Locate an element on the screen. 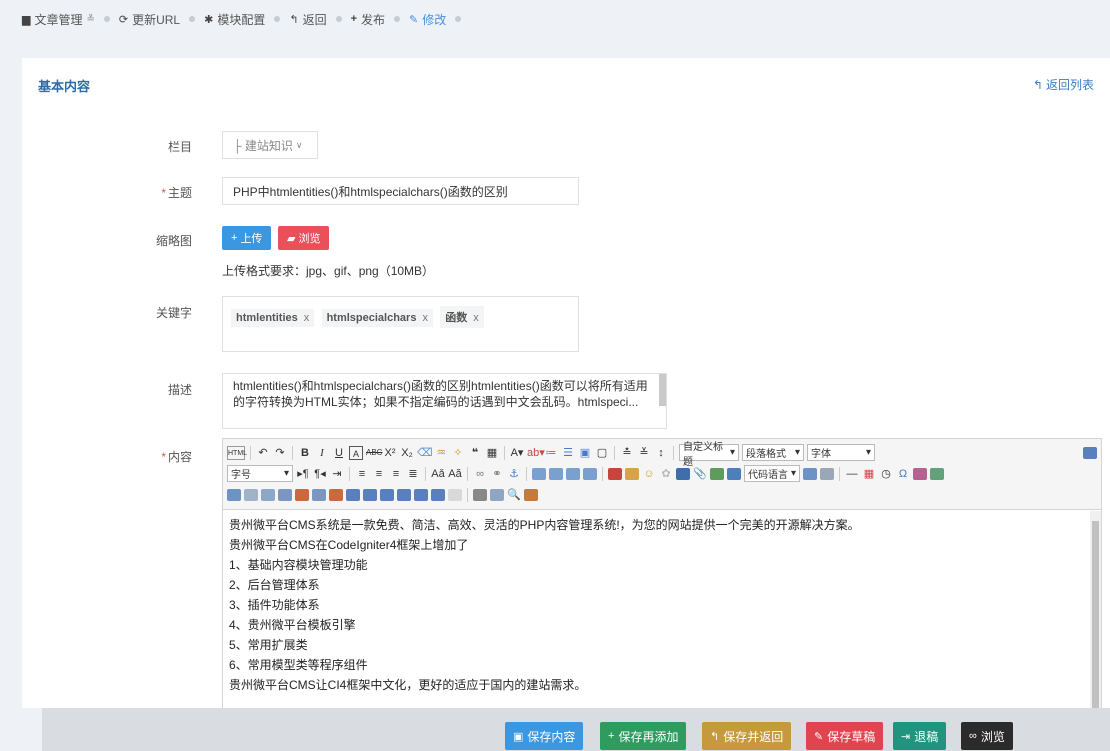 Image resolution: width=1110 pixels, height=751 pixels. insert-image-icon is located at coordinates (615, 473).